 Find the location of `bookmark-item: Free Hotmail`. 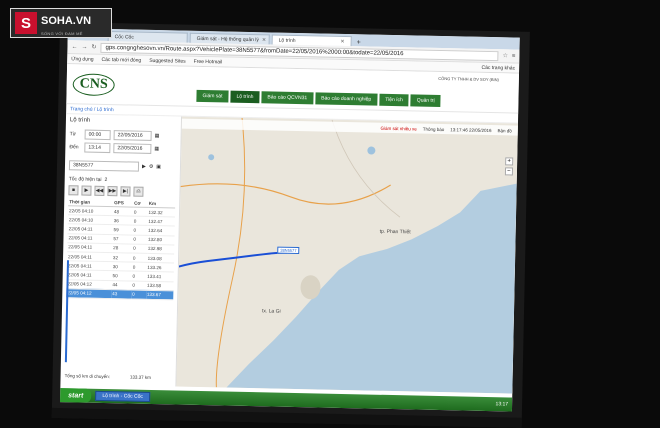

bookmark-item: Free Hotmail is located at coordinates (208, 61).